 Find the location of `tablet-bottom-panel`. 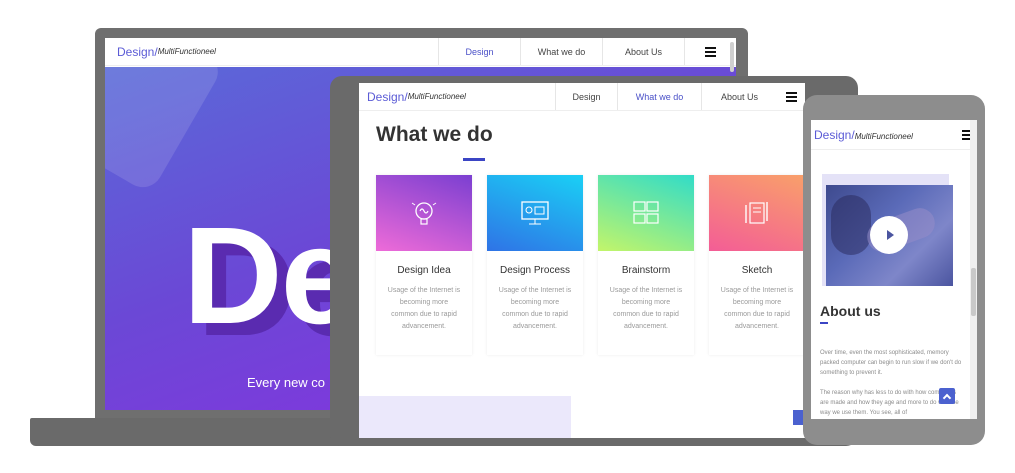

tablet-bottom-panel is located at coordinates (465, 417).